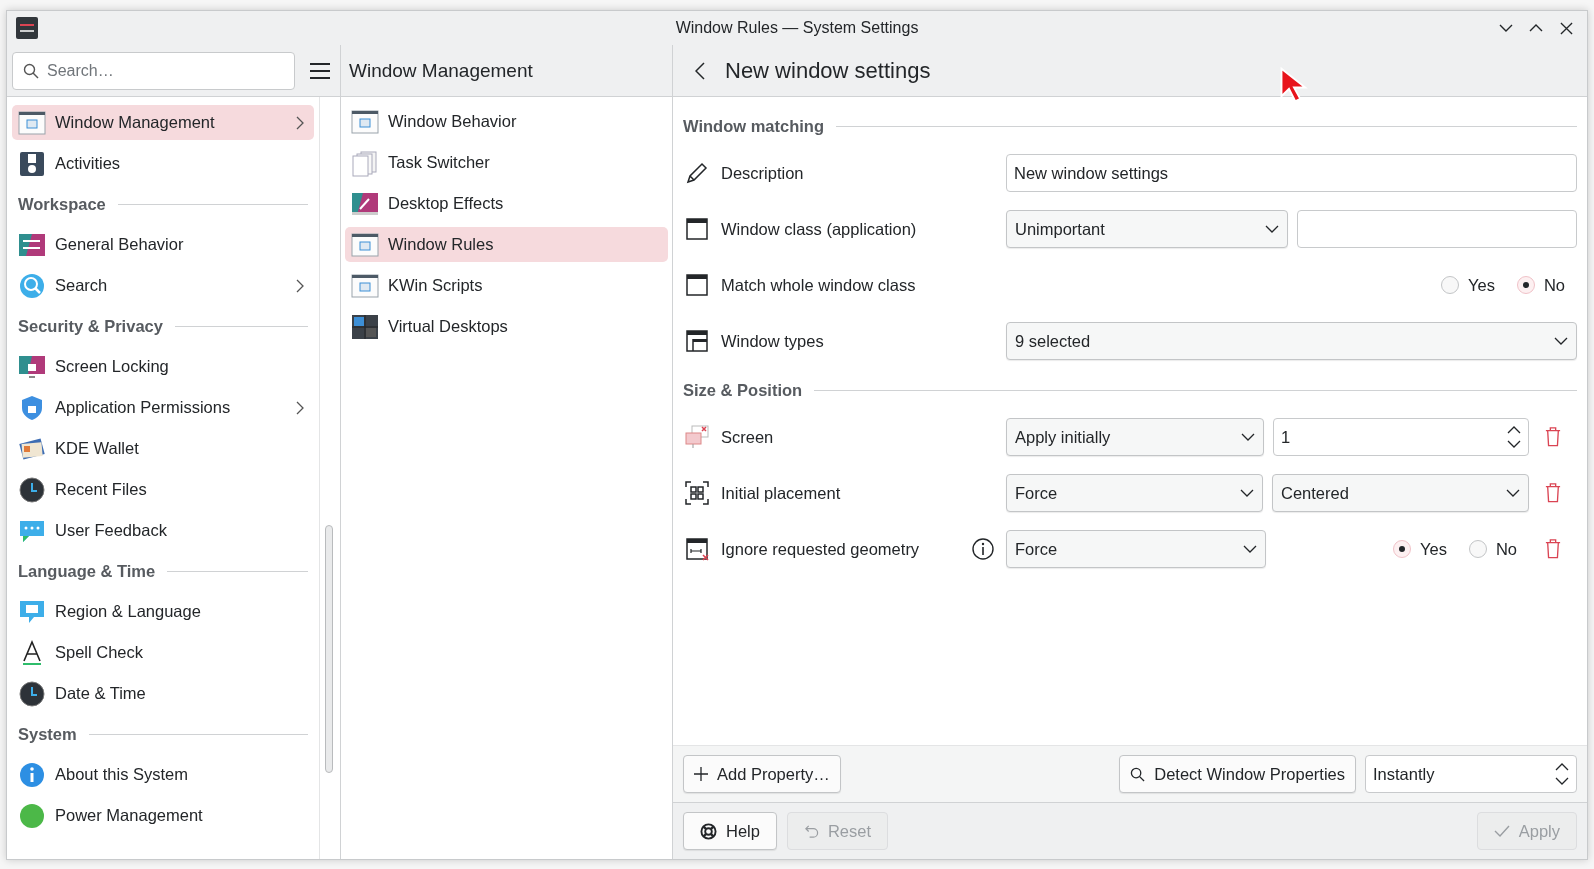 This screenshot has height=869, width=1594. What do you see at coordinates (163, 774) in the screenshot?
I see `sidebar-item: About this System` at bounding box center [163, 774].